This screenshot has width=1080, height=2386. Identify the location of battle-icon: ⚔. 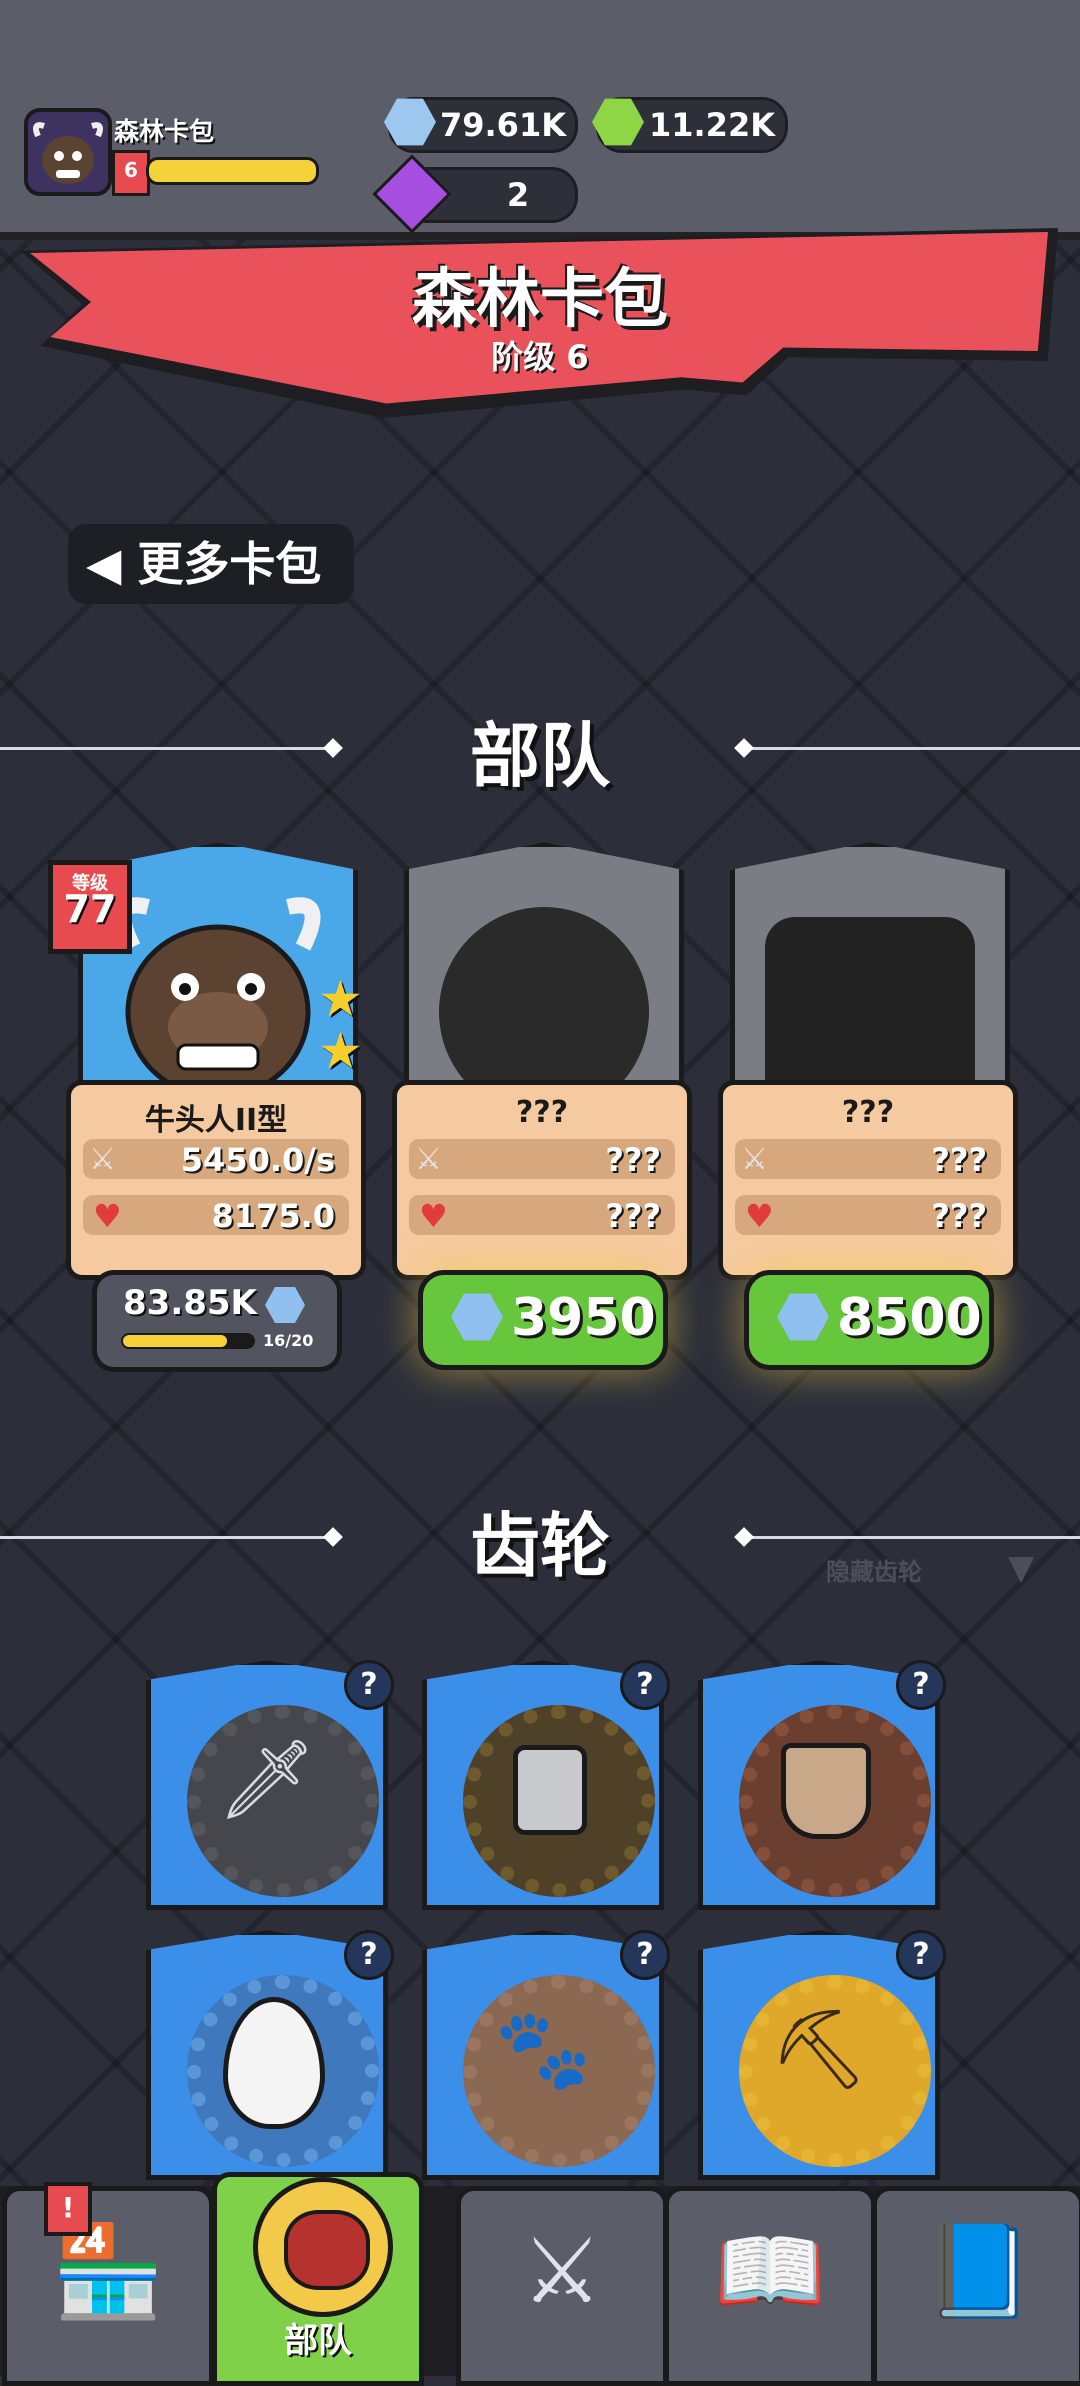
(562, 2271).